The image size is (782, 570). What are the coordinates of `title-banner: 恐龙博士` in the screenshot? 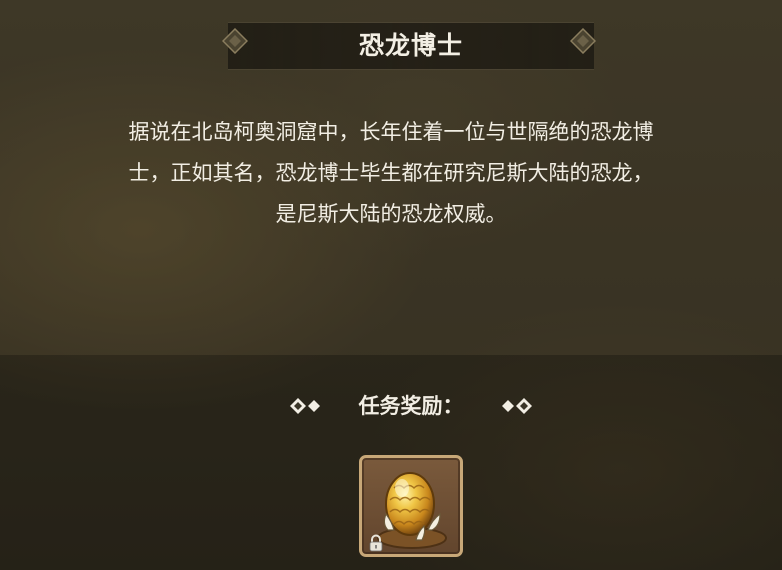 It's located at (411, 46).